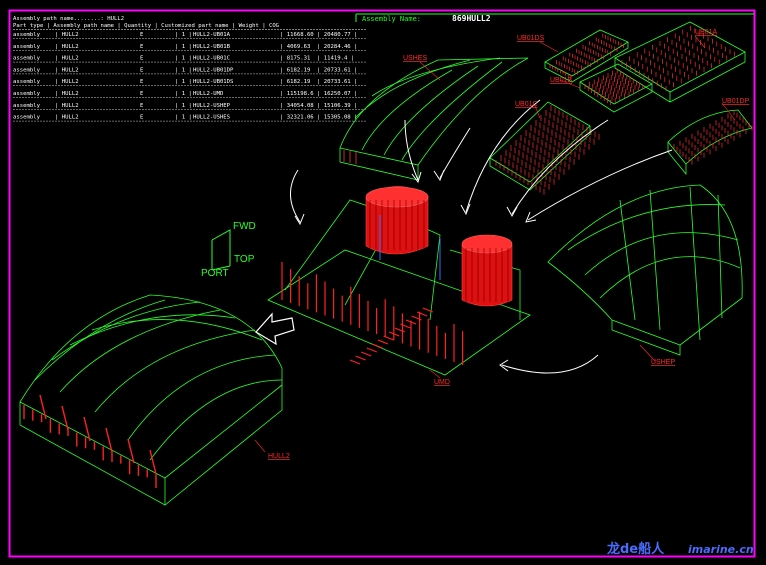 The height and width of the screenshot is (565, 766). I want to click on table-cell: | 20284.46 |, so click(337, 47).